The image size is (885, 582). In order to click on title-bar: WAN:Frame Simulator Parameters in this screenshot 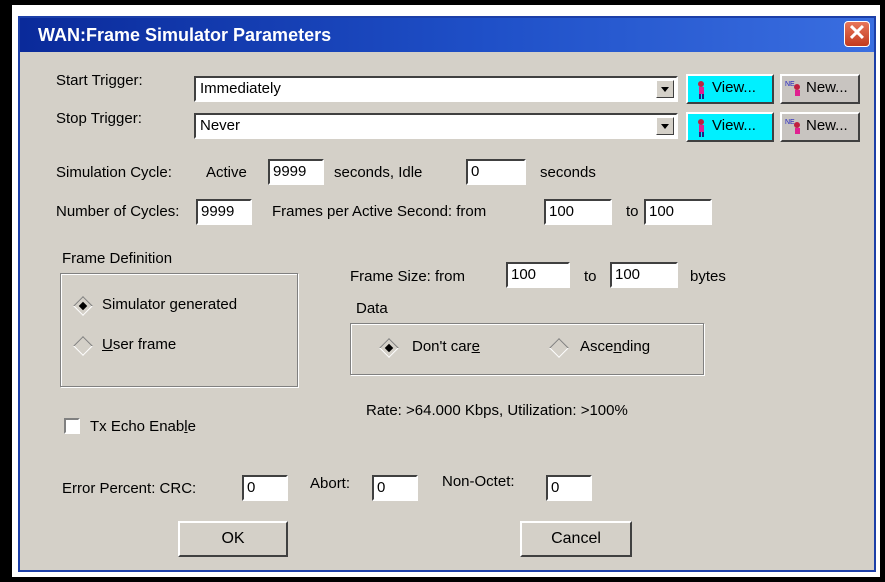, I will do `click(447, 35)`.